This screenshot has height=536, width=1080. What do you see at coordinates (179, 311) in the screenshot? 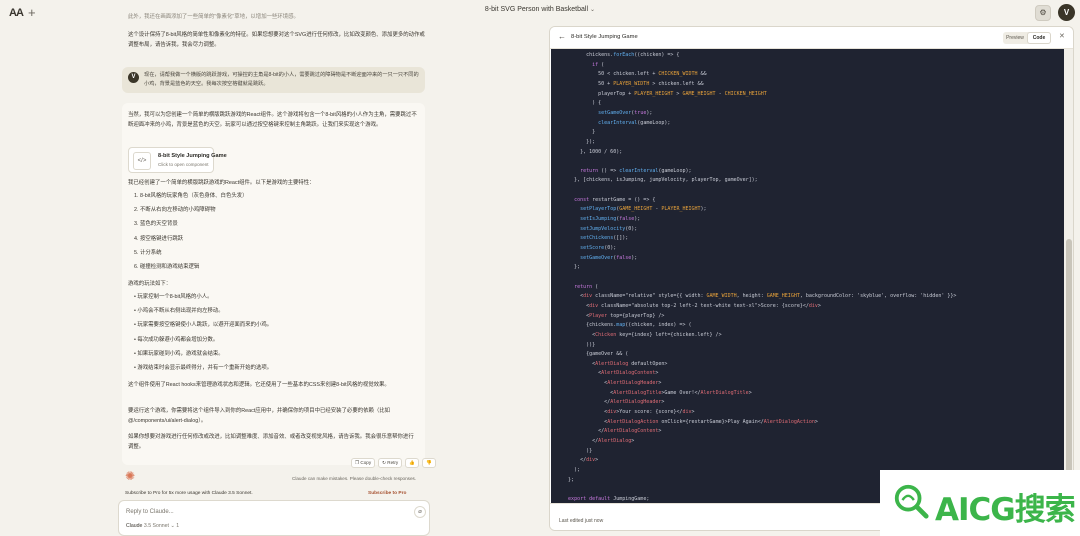
I see `list-item: • 小鸡会不断从右侧出现并向左移动。` at bounding box center [179, 311].